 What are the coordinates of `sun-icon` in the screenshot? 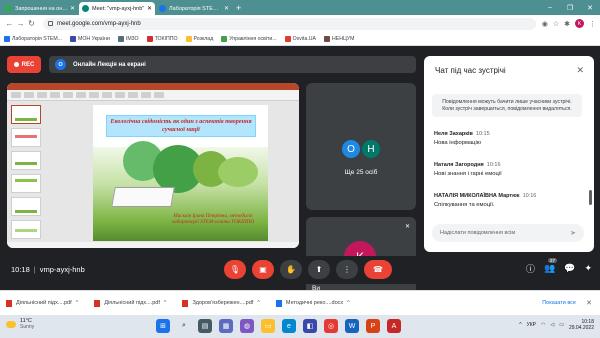 It's located at (11, 324).